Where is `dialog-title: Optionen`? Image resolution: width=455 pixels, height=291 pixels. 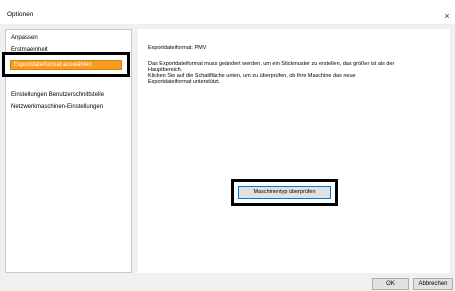
dialog-title: Optionen is located at coordinates (20, 14).